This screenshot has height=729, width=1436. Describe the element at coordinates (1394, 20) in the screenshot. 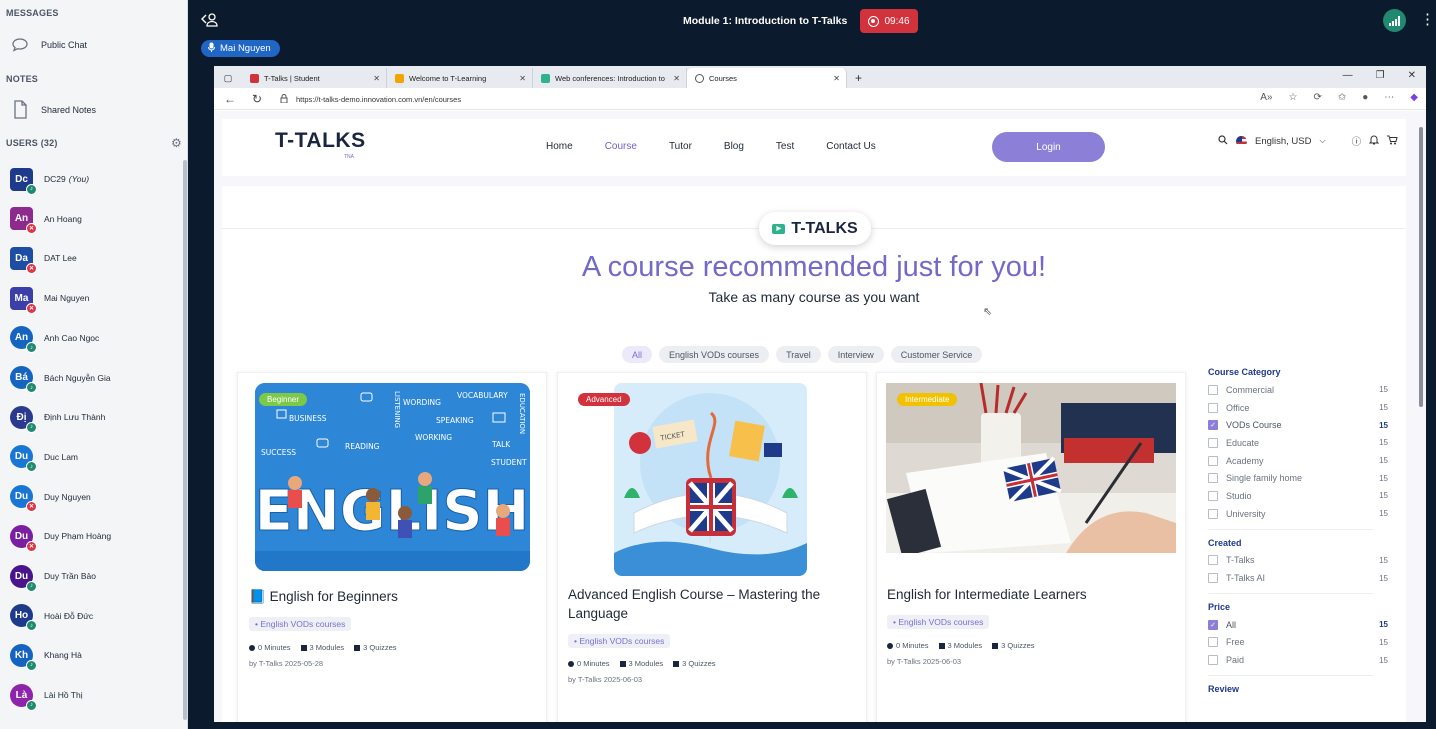

I see `connection-status-icon` at that location.